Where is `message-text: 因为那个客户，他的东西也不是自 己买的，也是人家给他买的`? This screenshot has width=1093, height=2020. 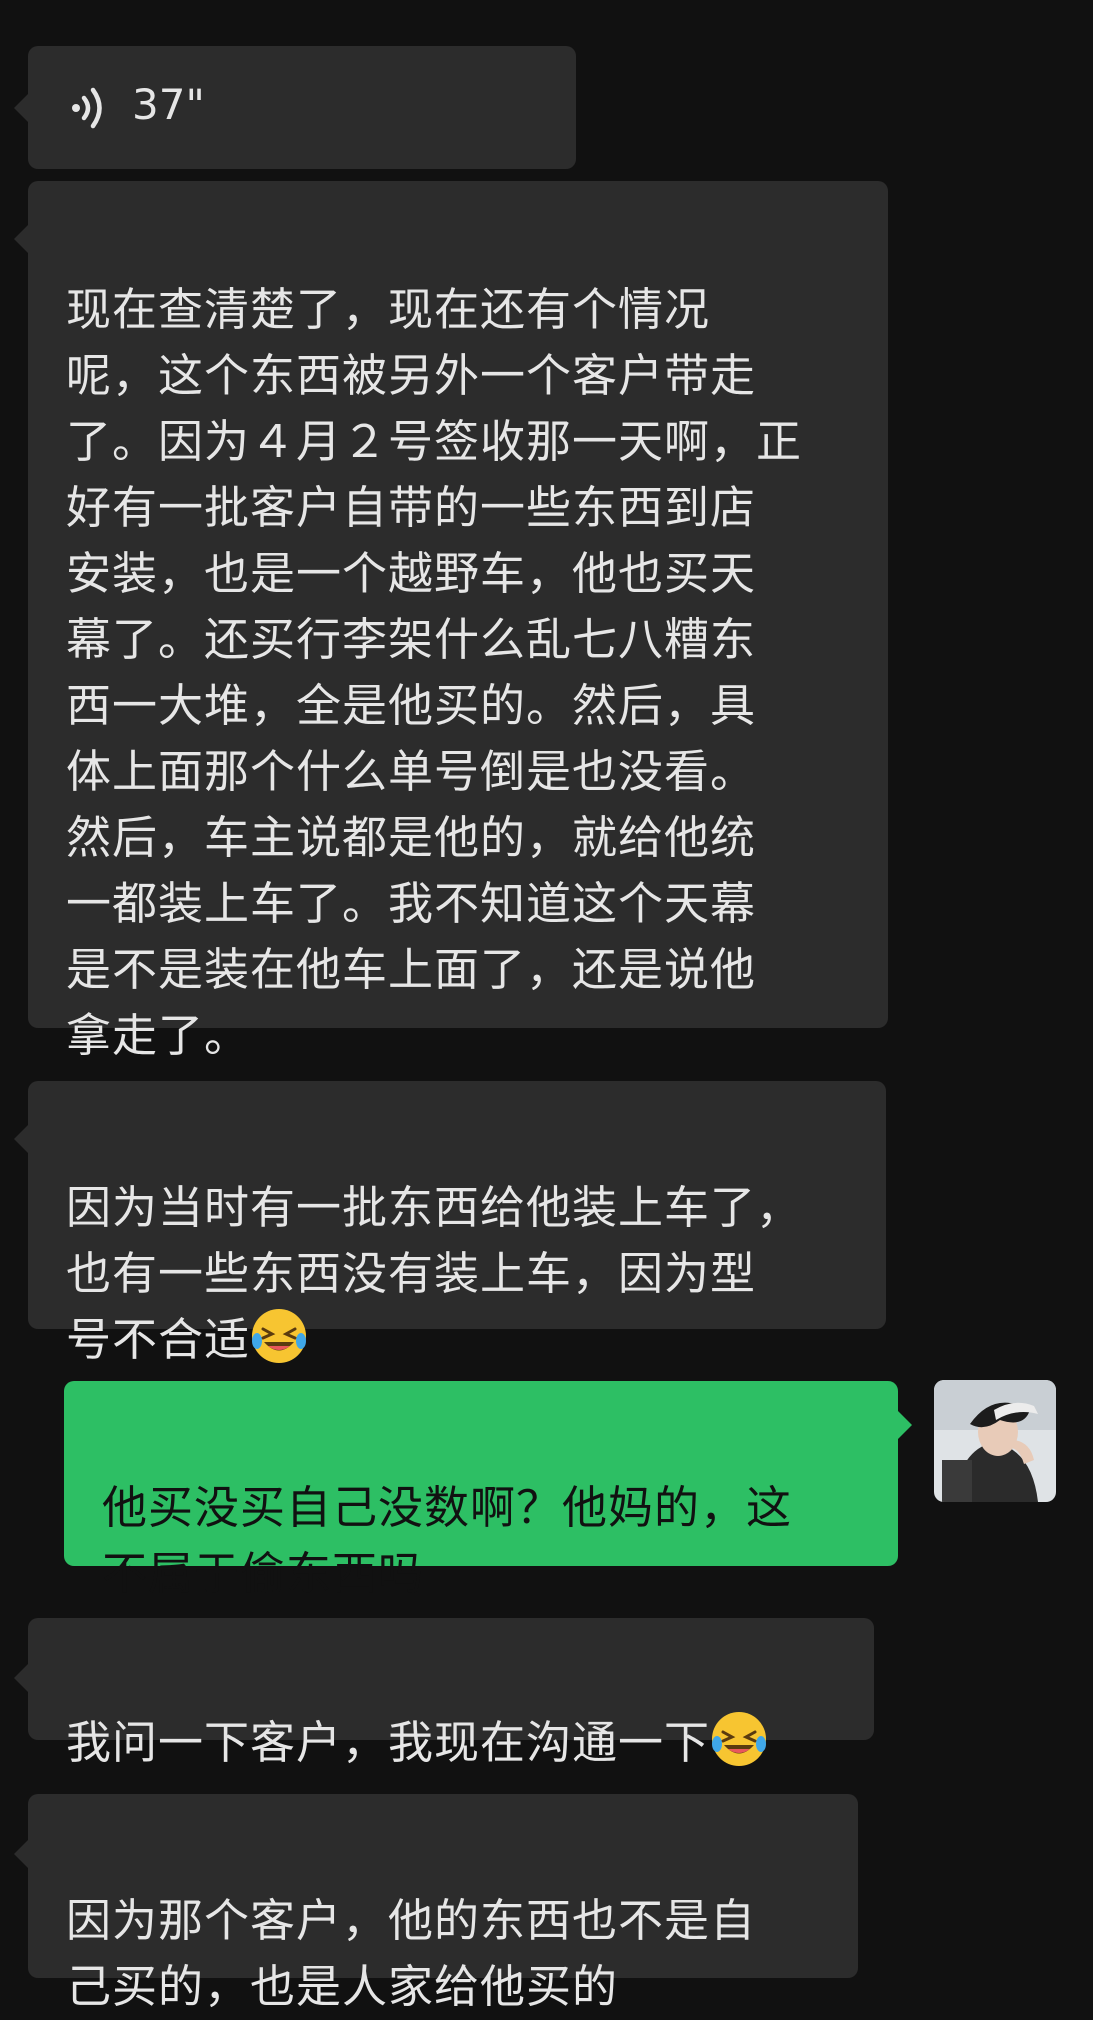
message-text: 因为那个客户，他的东西也不是自 己买的，也是人家给他买的 is located at coordinates (411, 1953).